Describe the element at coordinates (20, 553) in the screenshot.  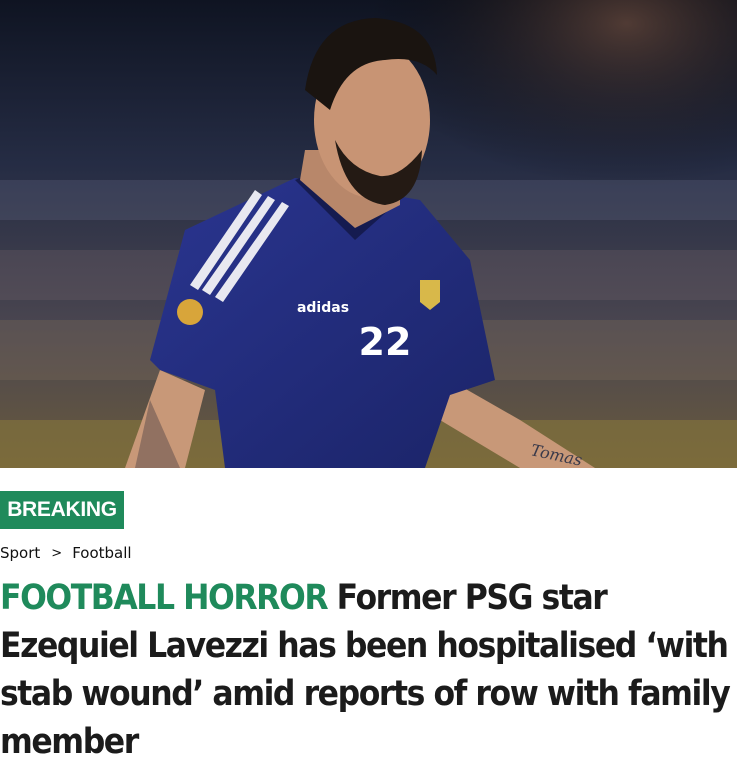
I see `breadcrumb-item-sport: Sport` at that location.